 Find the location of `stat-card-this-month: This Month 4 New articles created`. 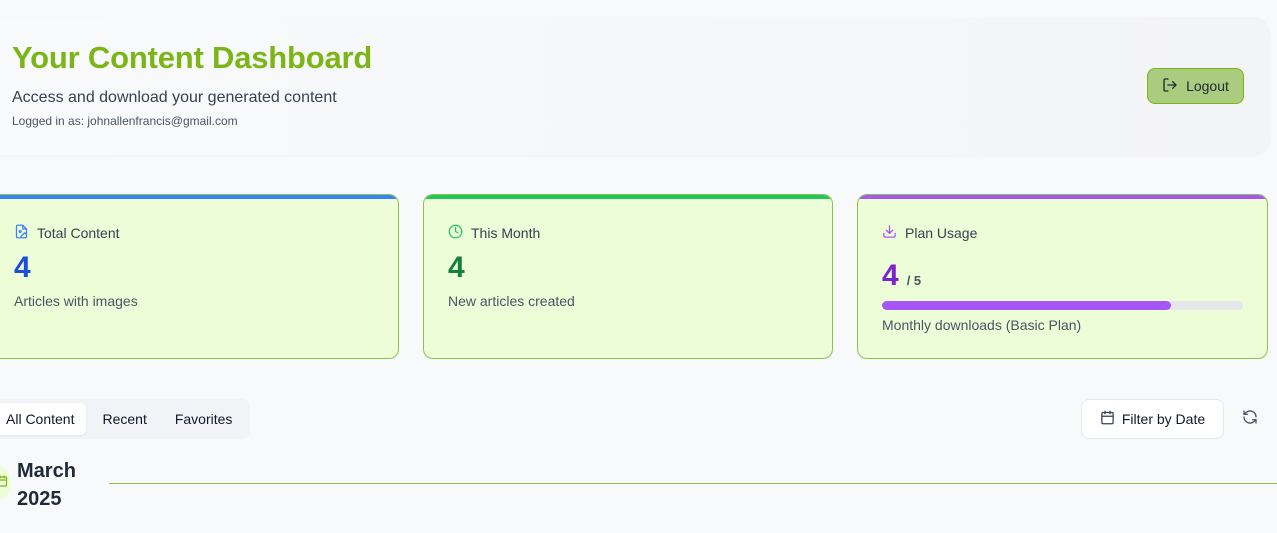

stat-card-this-month: This Month 4 New articles created is located at coordinates (628, 276).